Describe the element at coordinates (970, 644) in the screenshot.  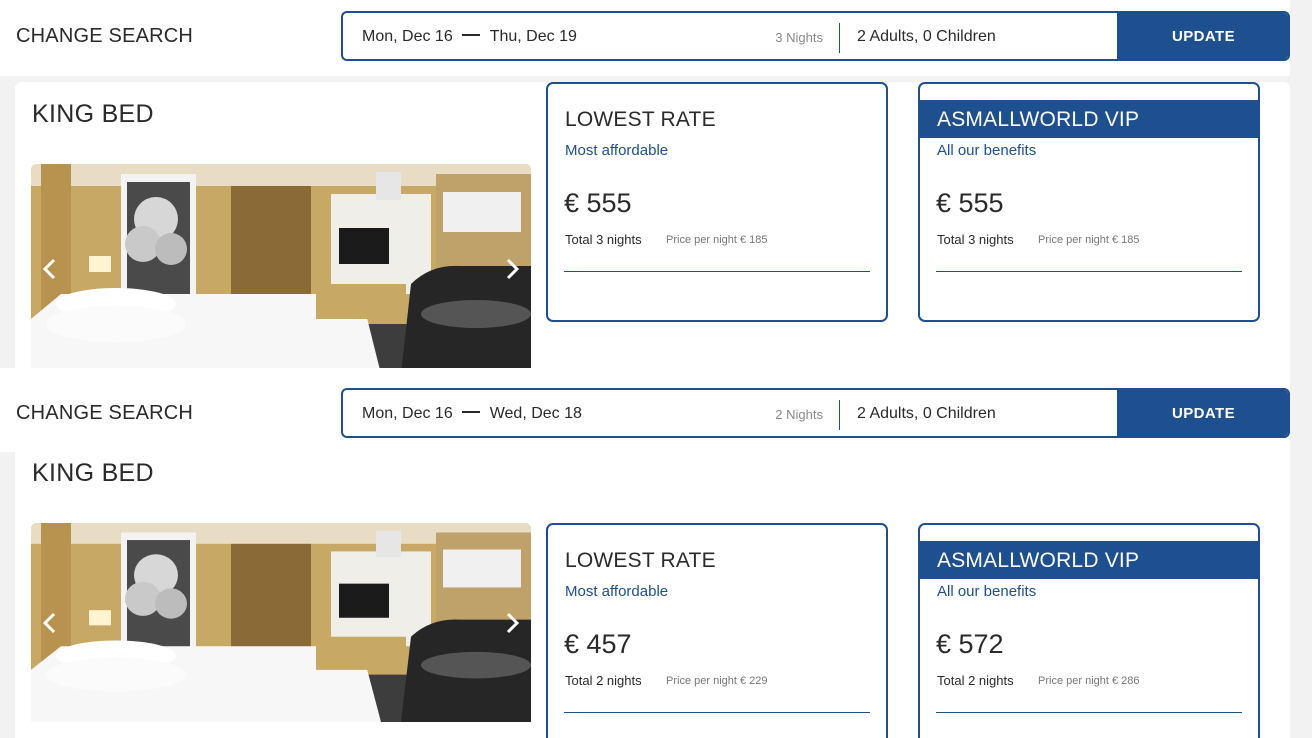
I see `rate-price: € 572` at that location.